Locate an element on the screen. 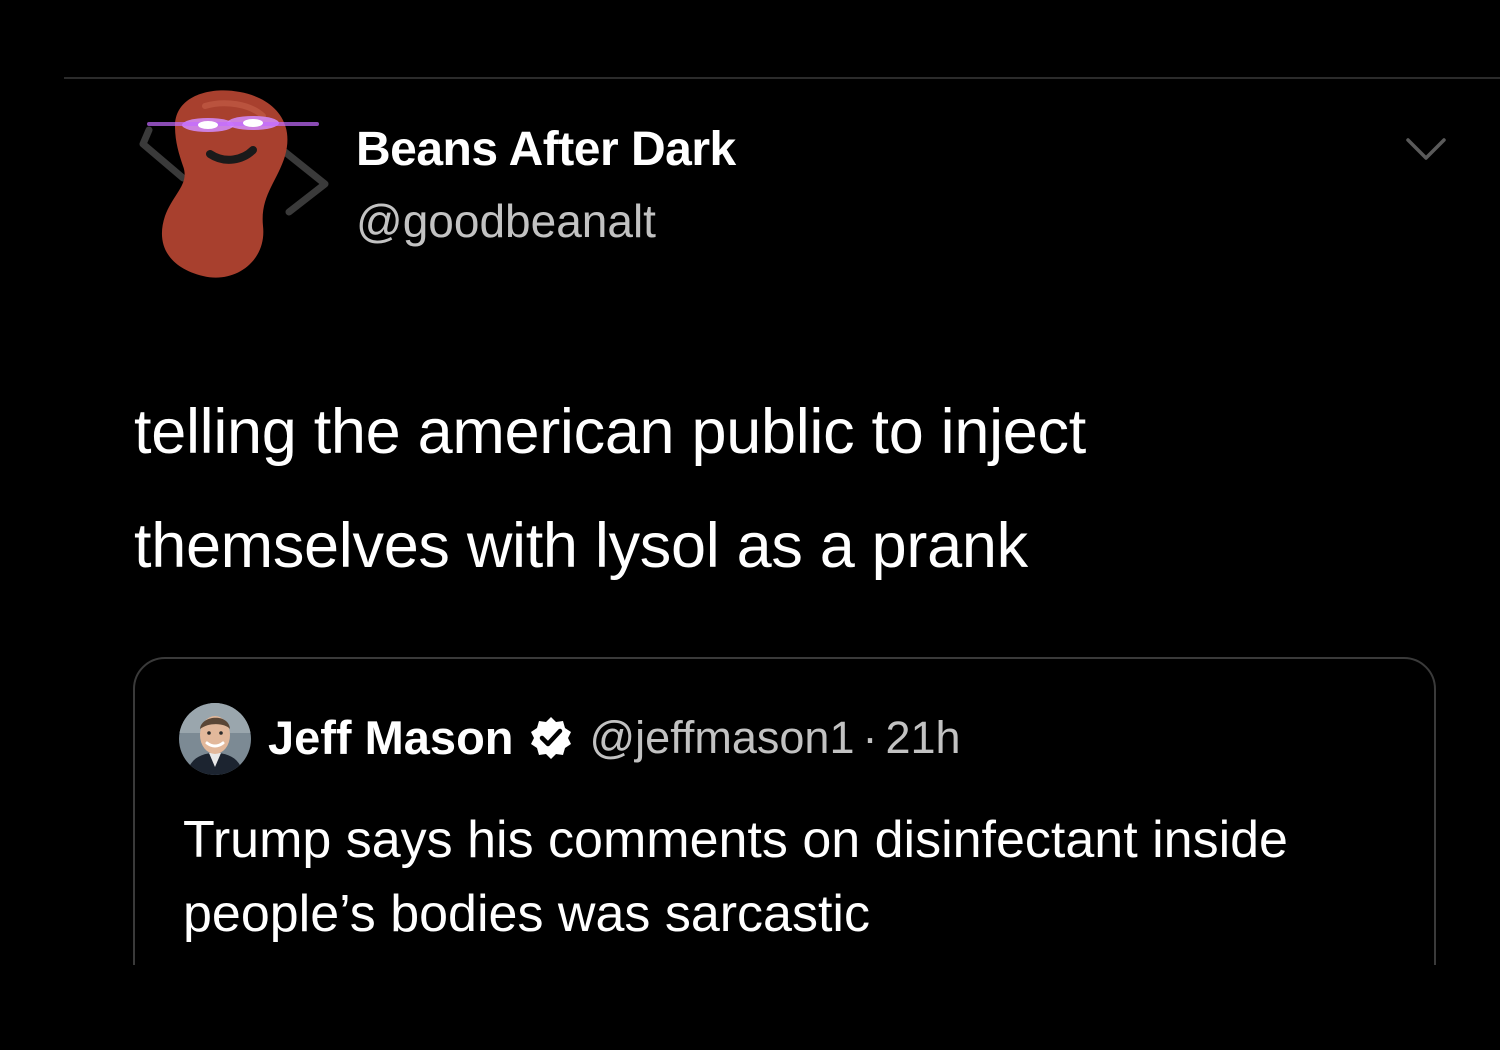  profile-avatar is located at coordinates (232, 186).